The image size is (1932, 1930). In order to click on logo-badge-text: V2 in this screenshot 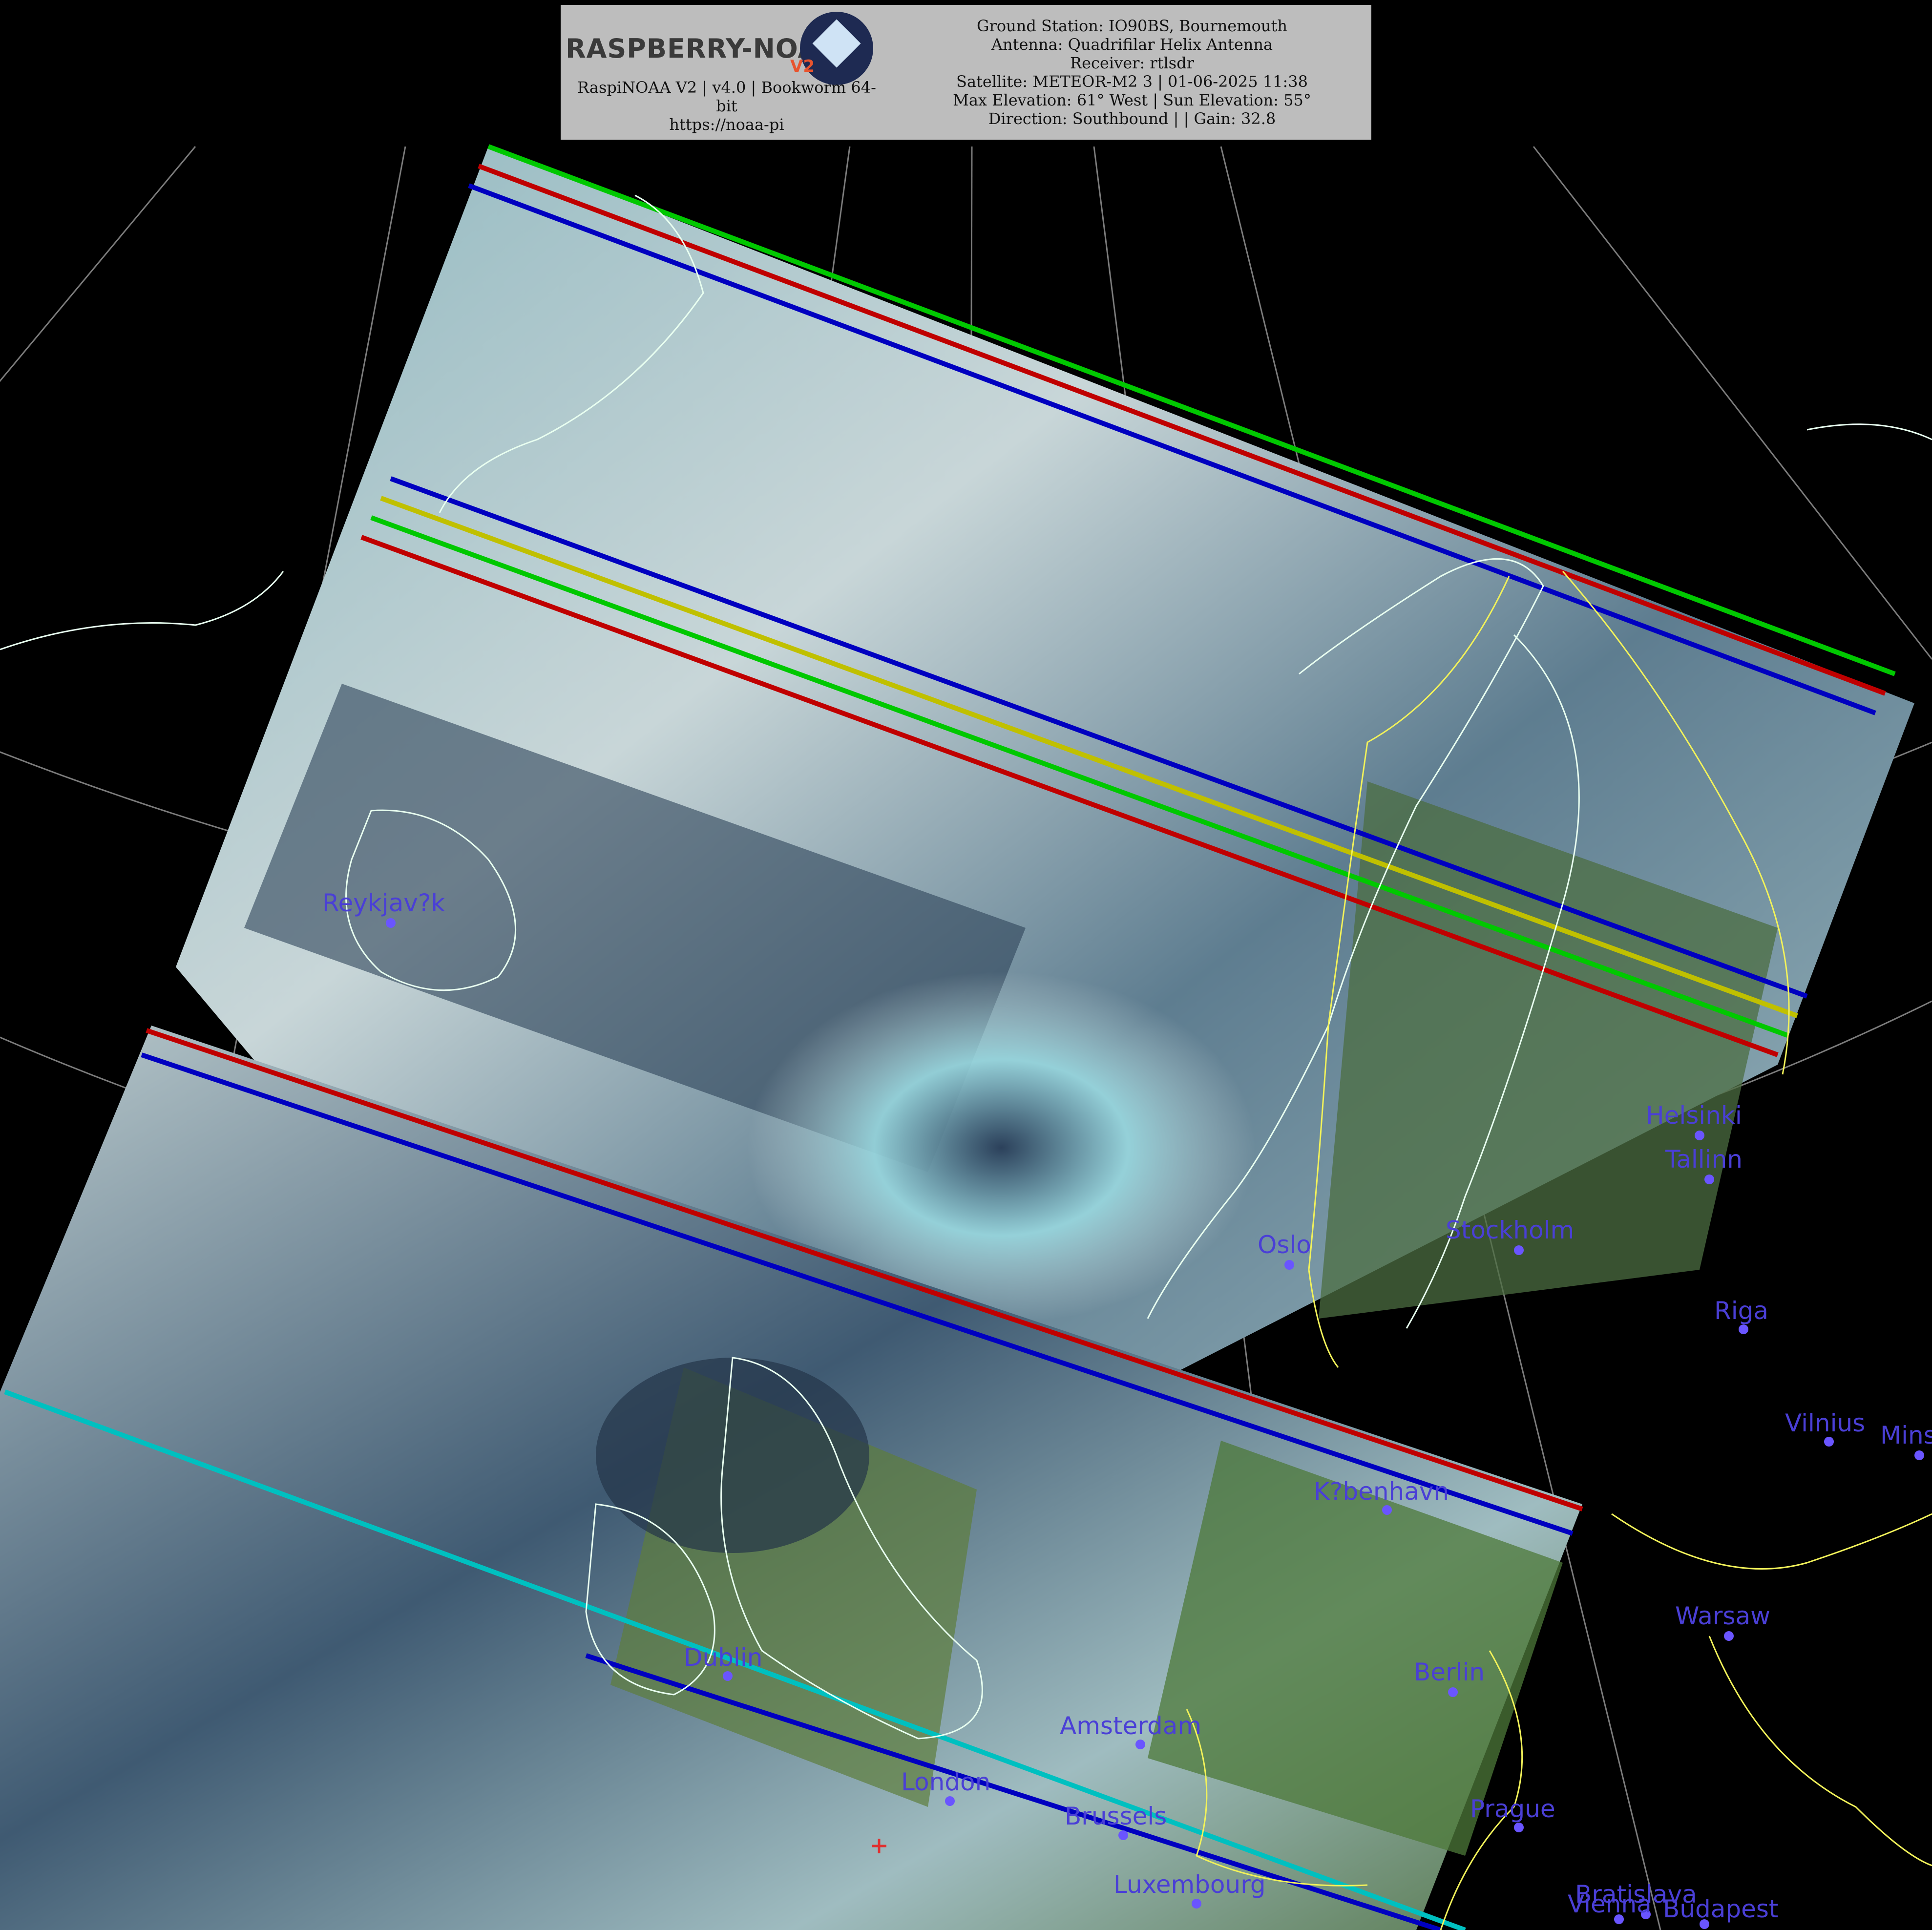, I will do `click(802, 66)`.